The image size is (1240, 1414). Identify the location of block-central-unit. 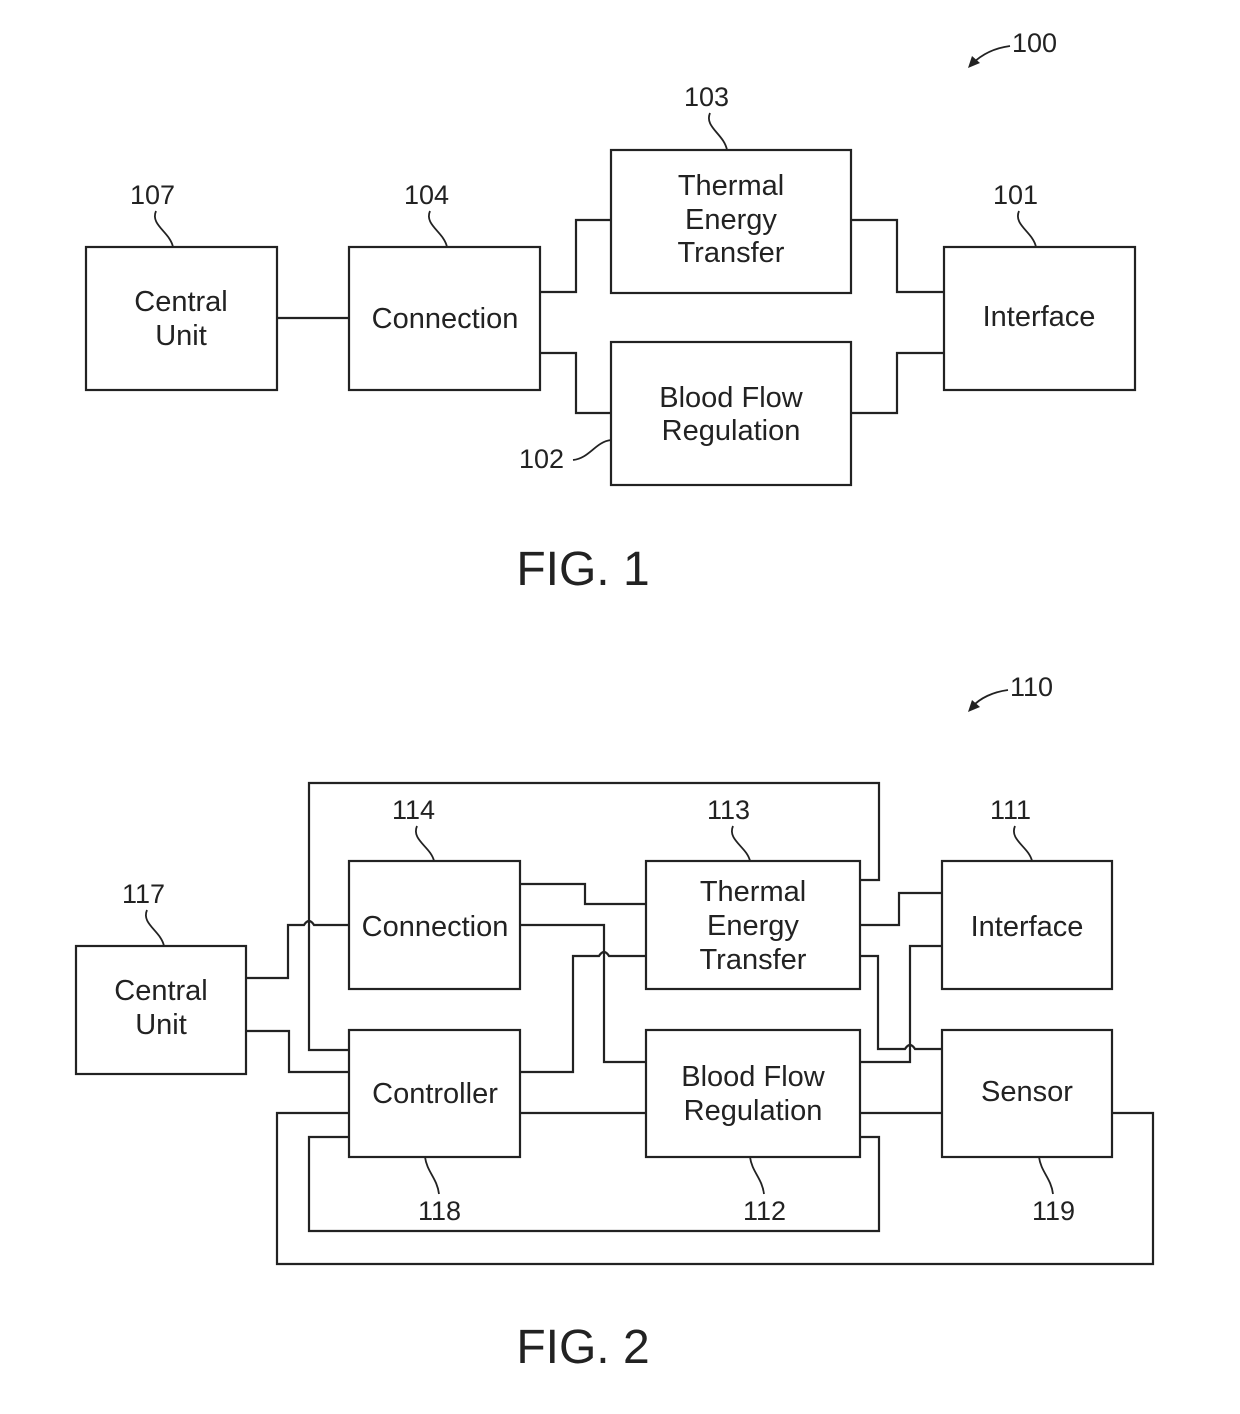
(181, 318).